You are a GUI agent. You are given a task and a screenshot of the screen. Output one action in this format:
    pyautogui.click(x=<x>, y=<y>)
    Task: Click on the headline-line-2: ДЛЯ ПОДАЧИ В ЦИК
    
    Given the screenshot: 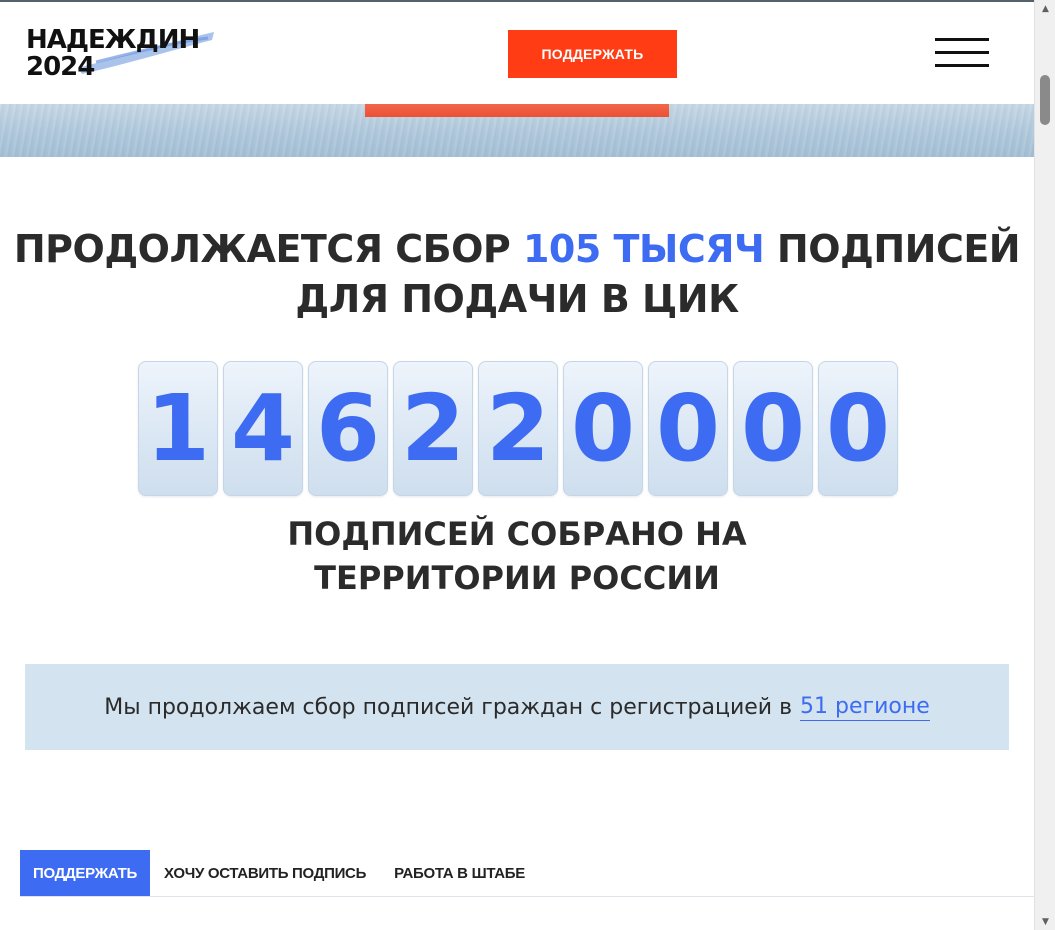 What is the action you would take?
    pyautogui.click(x=517, y=299)
    